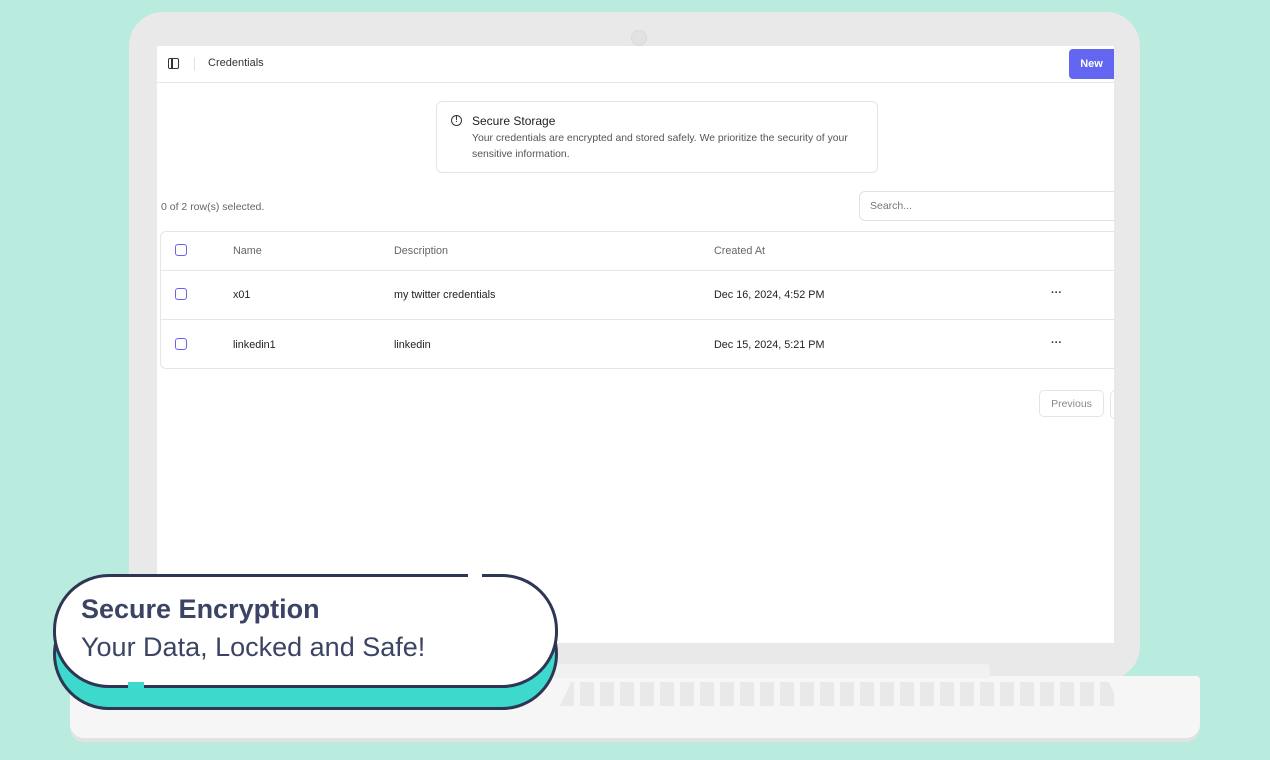  I want to click on credential-description: my twitter credentials, so click(445, 295).